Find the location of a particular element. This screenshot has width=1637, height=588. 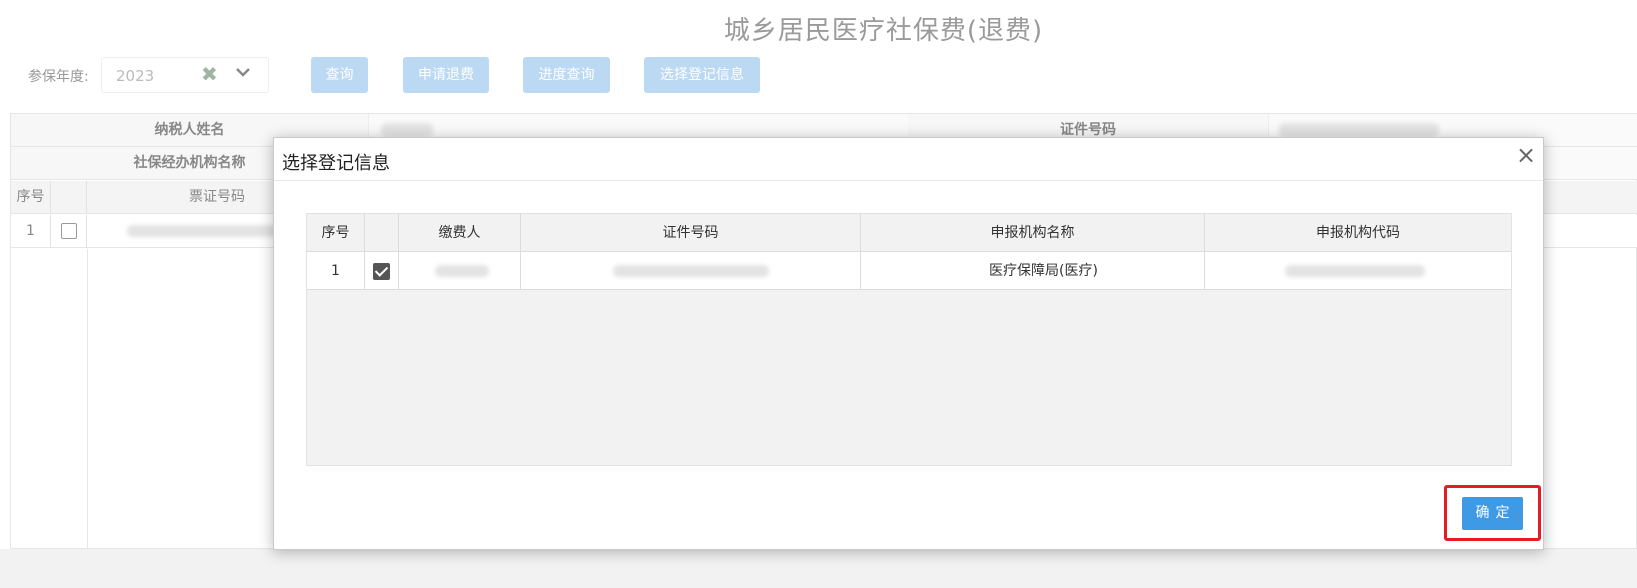

table-row: 1 医疗保障局(医疗) is located at coordinates (909, 271).